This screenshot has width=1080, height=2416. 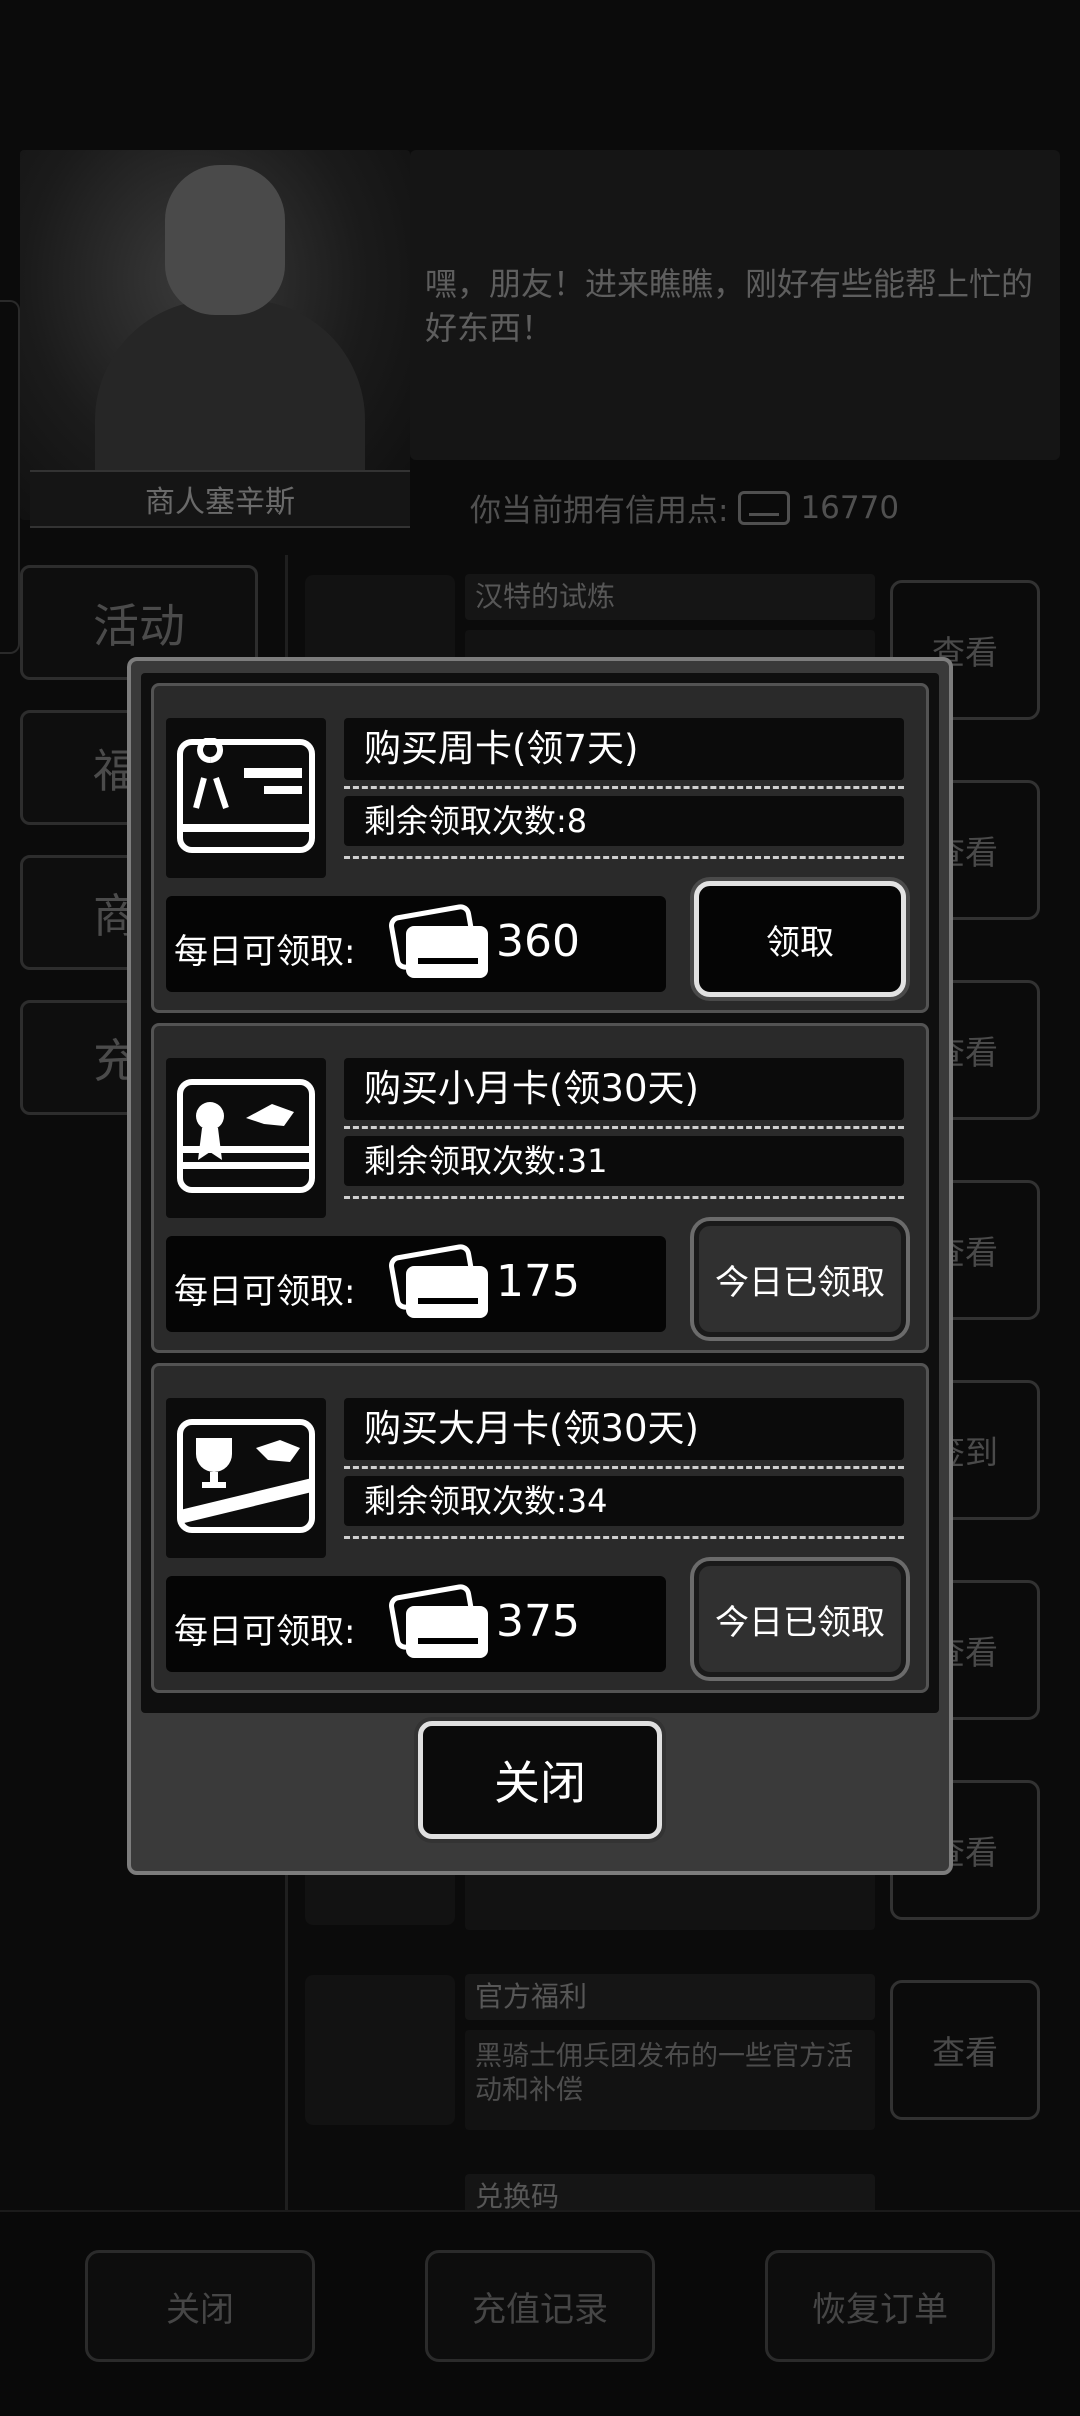 I want to click on modal-close-button: 关闭, so click(x=540, y=1780).